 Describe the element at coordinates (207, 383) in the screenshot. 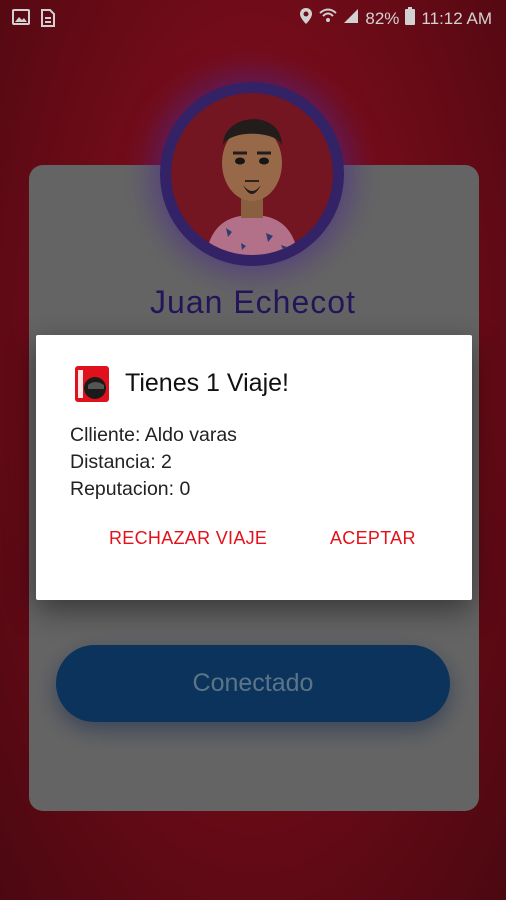

I see `dialog-title: Tienes 1 Viaje!` at that location.